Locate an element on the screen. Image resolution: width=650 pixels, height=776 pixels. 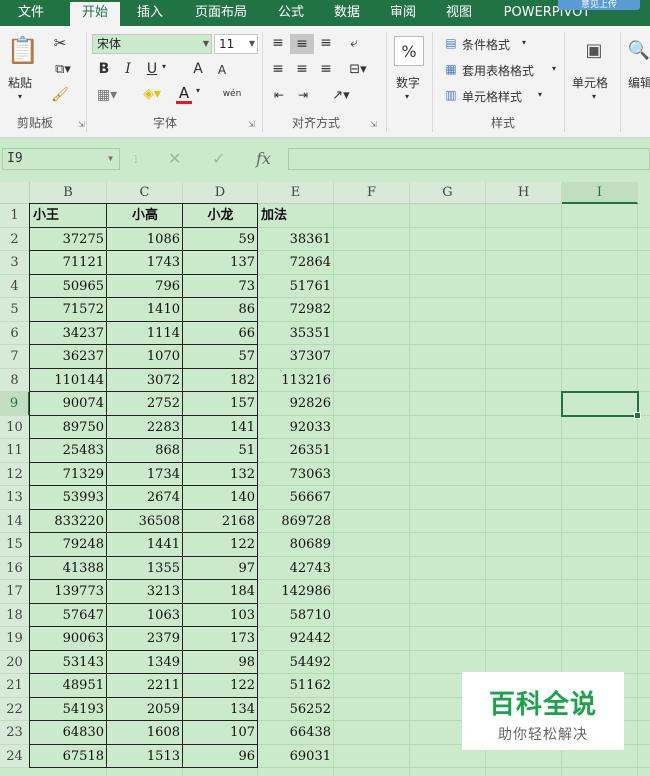
row-header-3: 3 is located at coordinates (15, 263).